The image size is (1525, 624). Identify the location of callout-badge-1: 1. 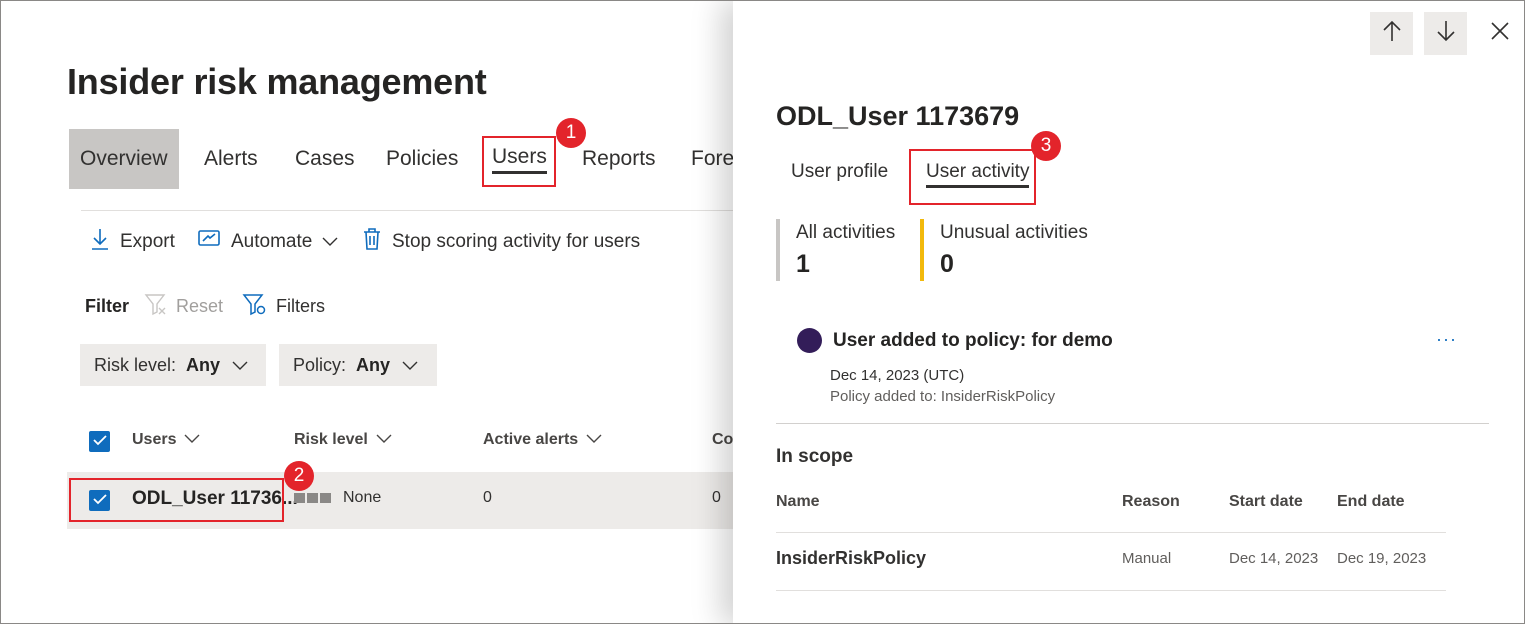
(571, 133).